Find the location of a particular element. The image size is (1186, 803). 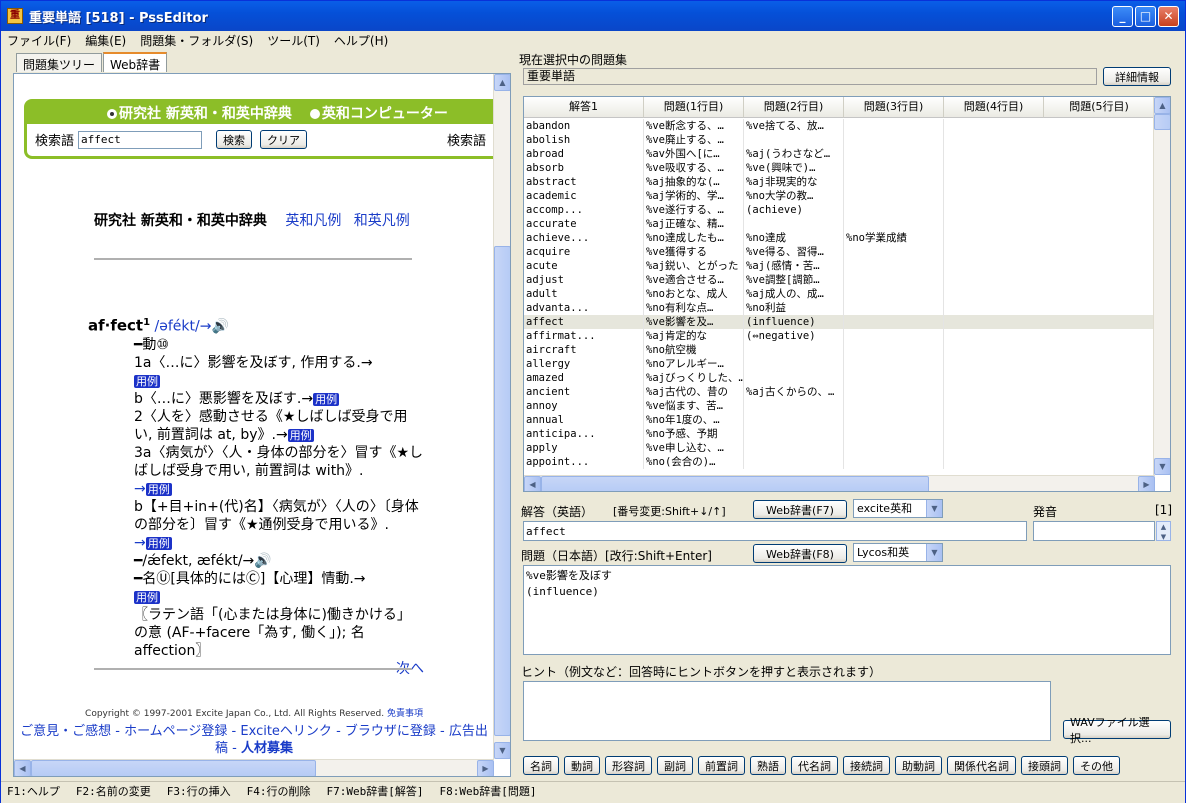

column-header: 問題(5行目) is located at coordinates (1099, 107).